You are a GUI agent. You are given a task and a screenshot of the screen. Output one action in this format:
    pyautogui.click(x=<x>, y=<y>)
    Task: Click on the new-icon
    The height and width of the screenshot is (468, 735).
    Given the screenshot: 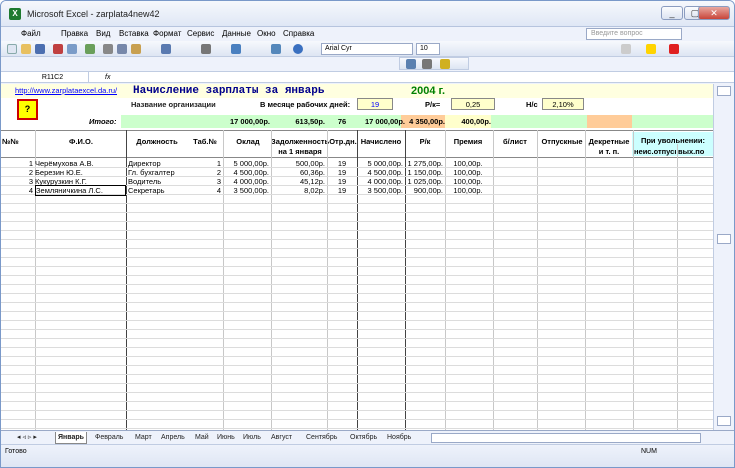 What is the action you would take?
    pyautogui.click(x=12, y=49)
    